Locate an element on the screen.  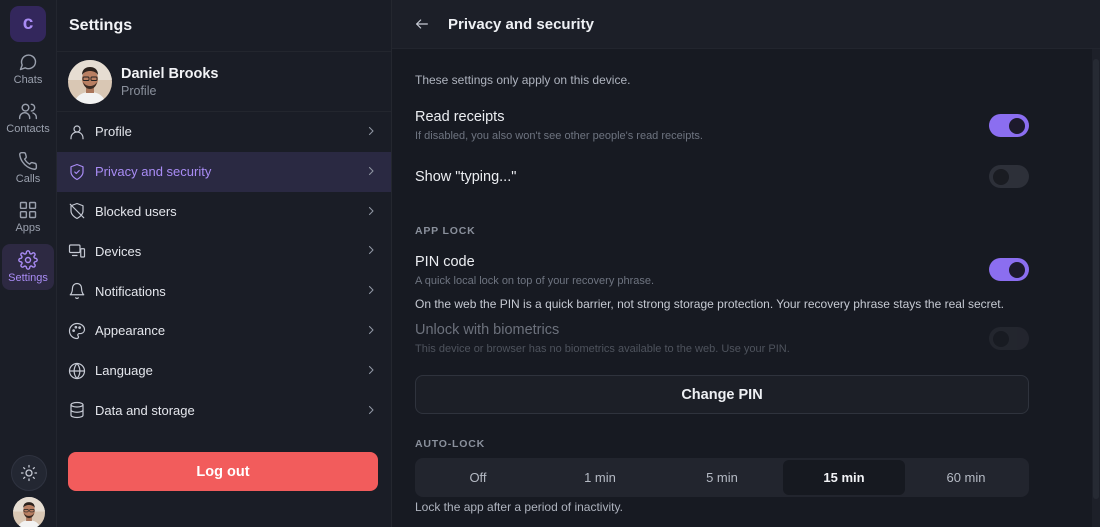
menu-item-label: Language is located at coordinates (124, 371).